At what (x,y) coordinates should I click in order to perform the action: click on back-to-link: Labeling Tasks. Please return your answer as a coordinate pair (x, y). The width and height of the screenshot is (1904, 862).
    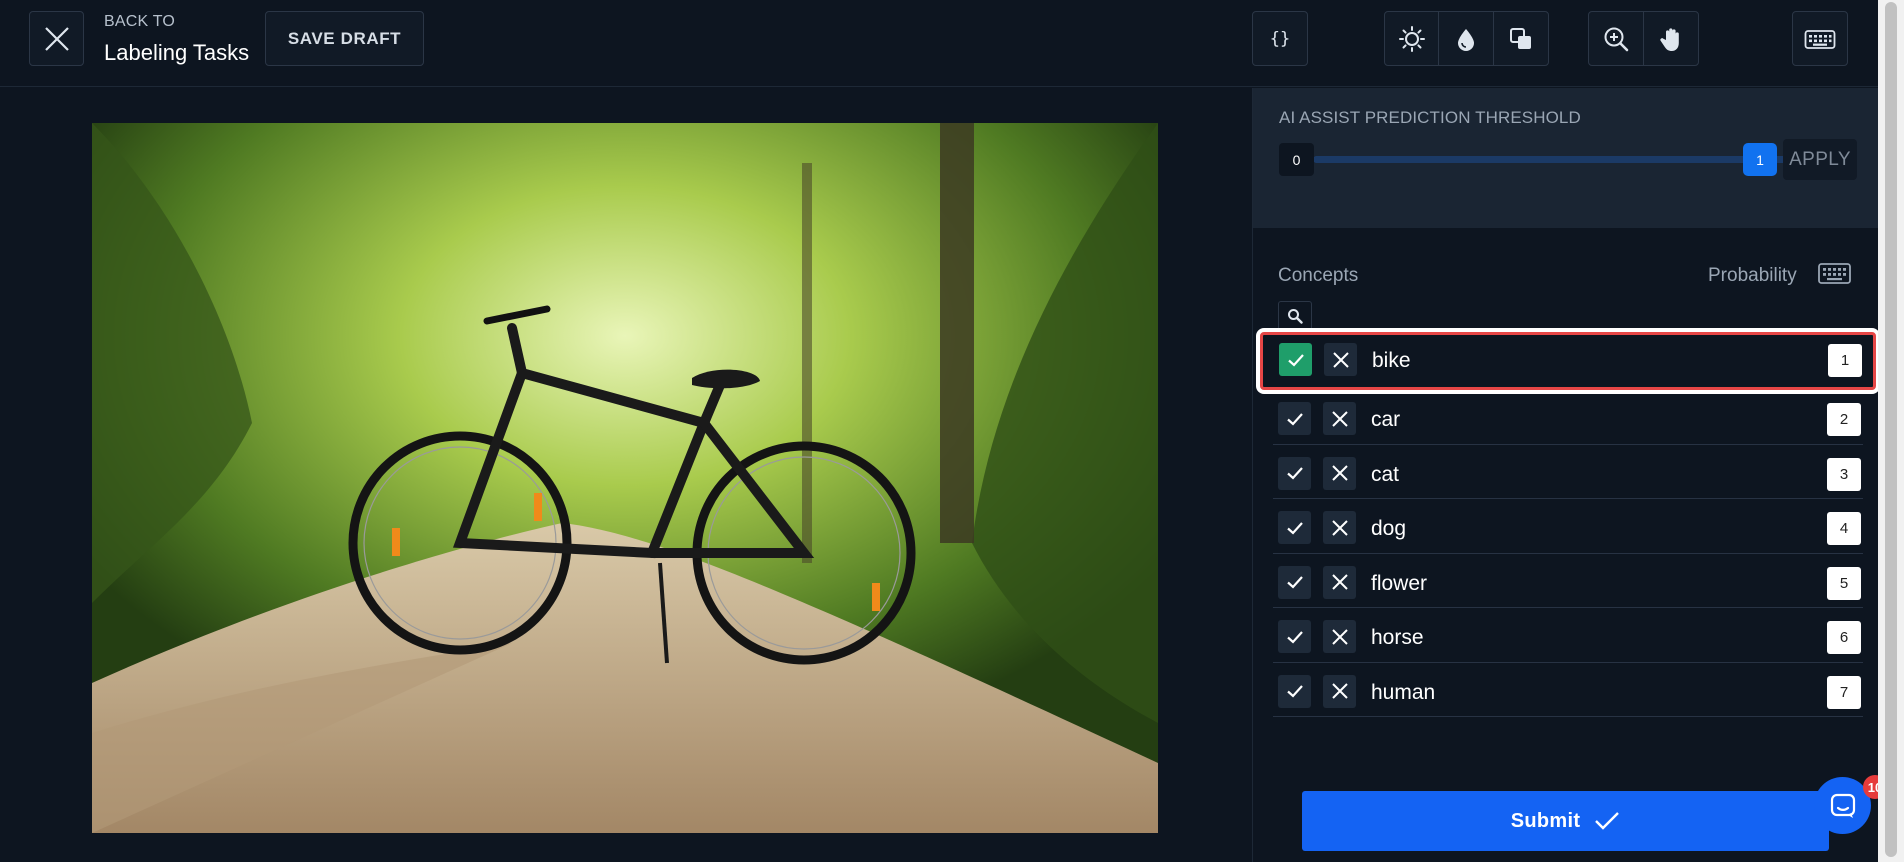
    Looking at the image, I should click on (176, 53).